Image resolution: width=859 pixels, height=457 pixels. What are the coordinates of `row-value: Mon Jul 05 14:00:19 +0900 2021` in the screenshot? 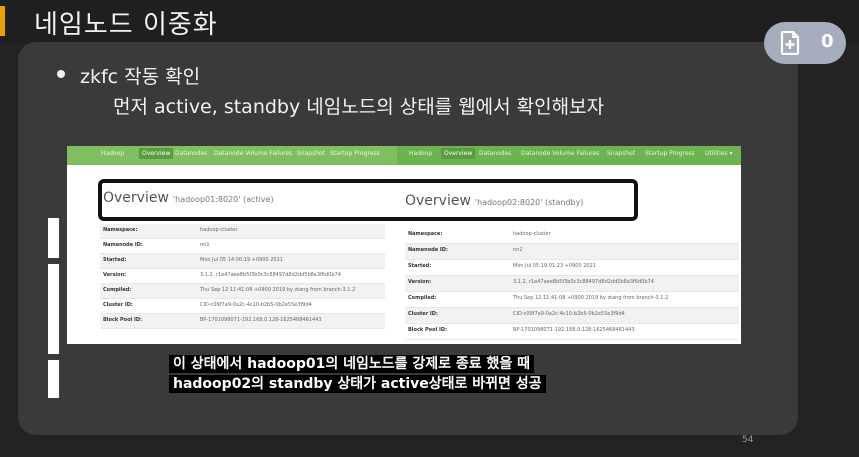 It's located at (241, 260).